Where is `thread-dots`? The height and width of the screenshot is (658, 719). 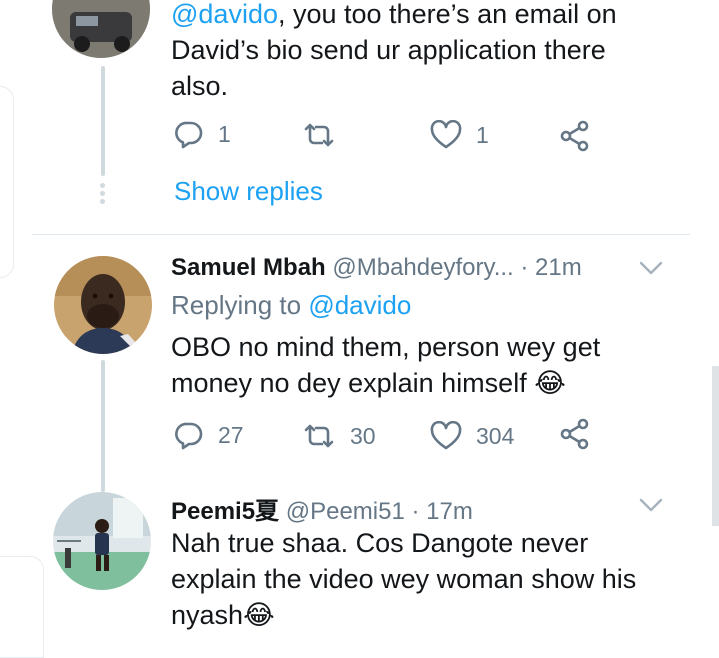 thread-dots is located at coordinates (103, 193).